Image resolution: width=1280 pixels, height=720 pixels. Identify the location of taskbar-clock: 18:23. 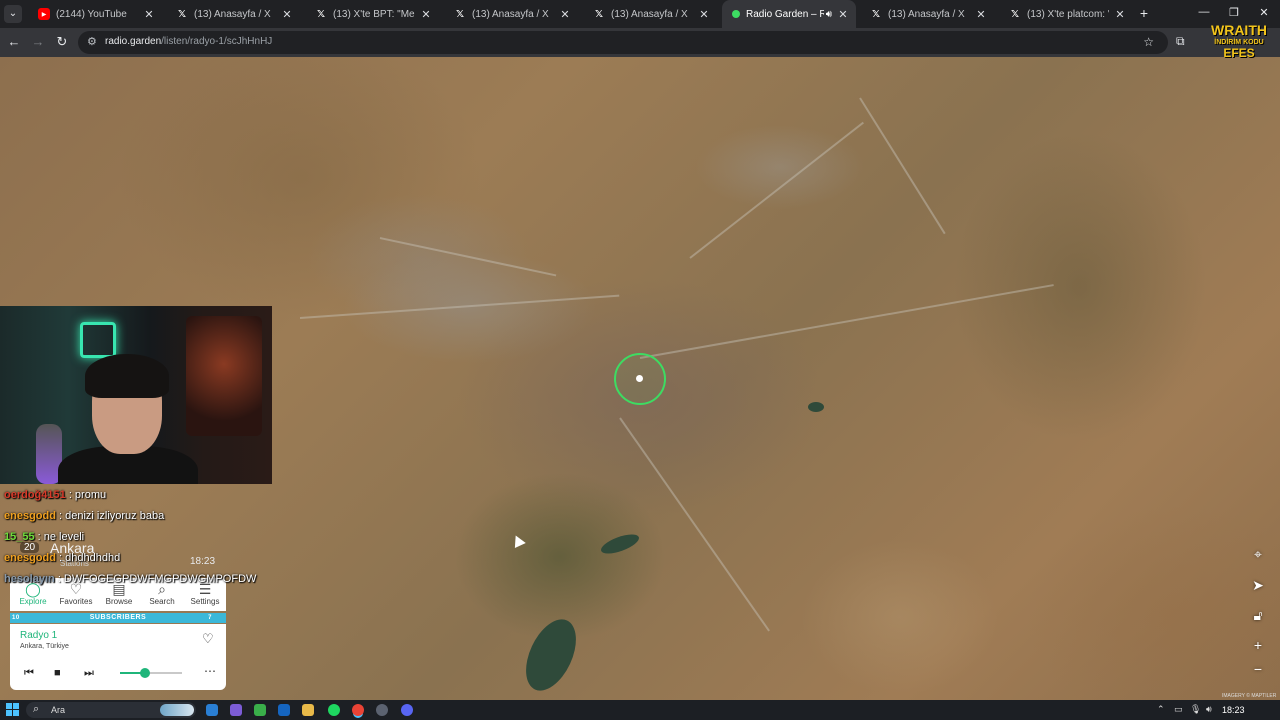
(1233, 710).